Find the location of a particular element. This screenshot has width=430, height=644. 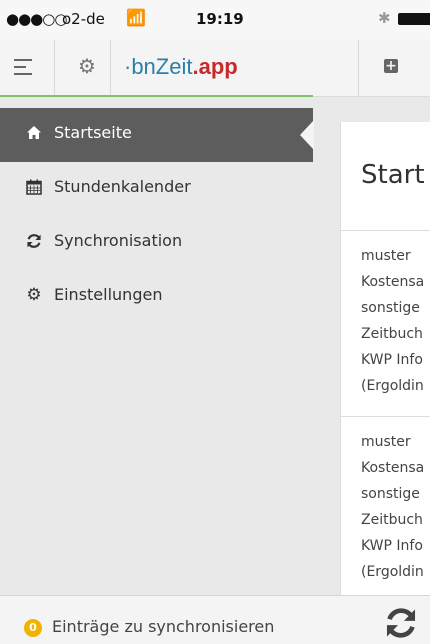

sidebar-item-einstellungen: ⚙ Einstellungen is located at coordinates (156, 297).